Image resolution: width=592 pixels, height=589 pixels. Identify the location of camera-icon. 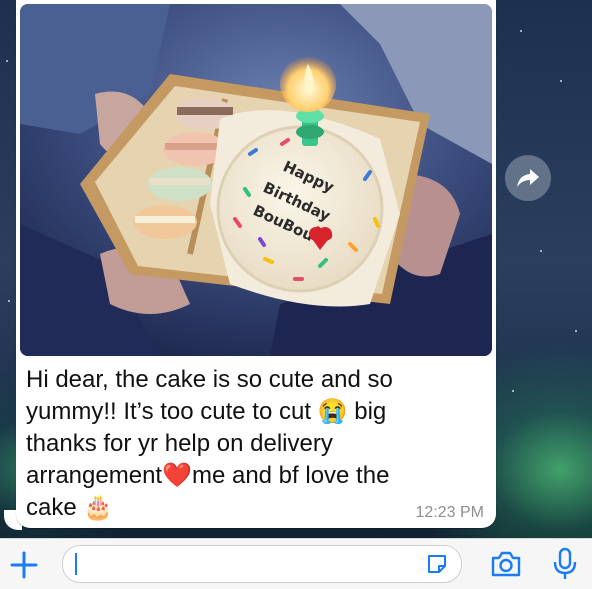
(506, 564).